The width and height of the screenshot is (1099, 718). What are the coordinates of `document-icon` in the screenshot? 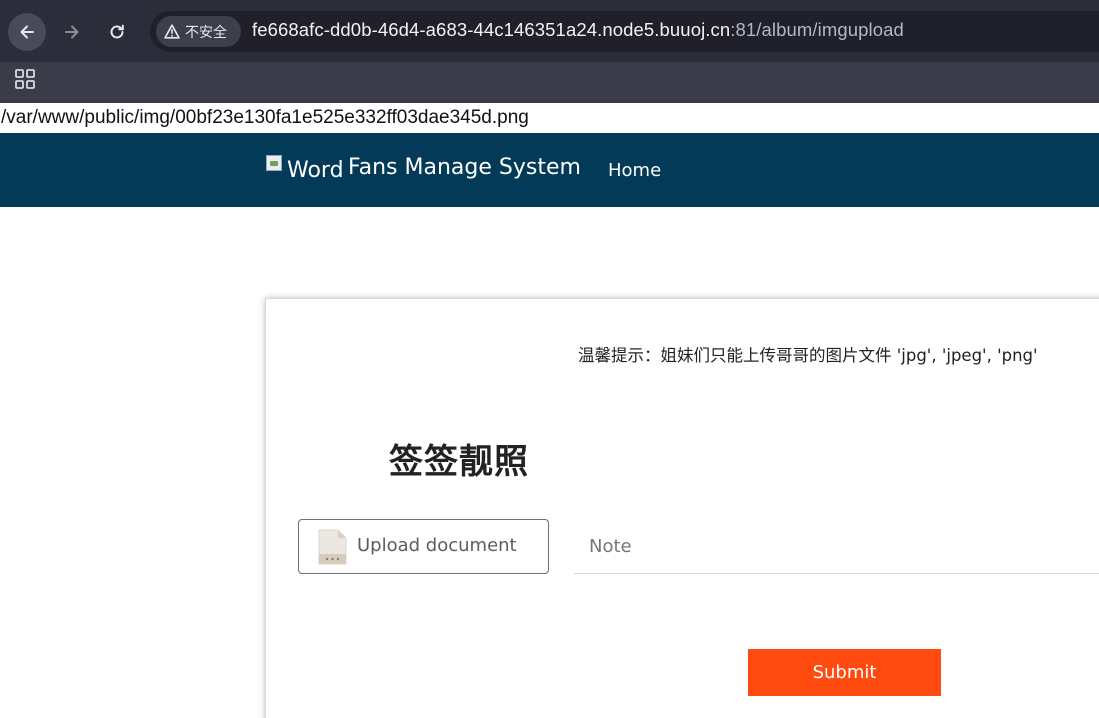 It's located at (332, 547).